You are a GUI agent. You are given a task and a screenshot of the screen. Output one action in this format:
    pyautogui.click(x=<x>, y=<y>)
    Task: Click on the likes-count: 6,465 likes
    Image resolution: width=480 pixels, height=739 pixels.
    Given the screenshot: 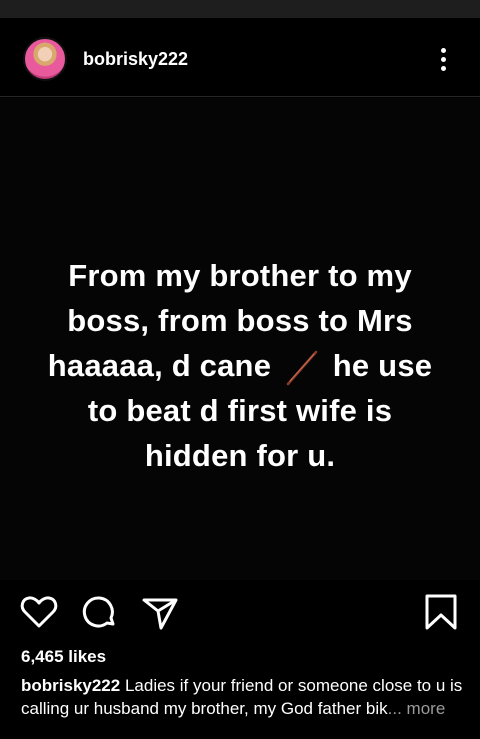 What is the action you would take?
    pyautogui.click(x=63, y=657)
    